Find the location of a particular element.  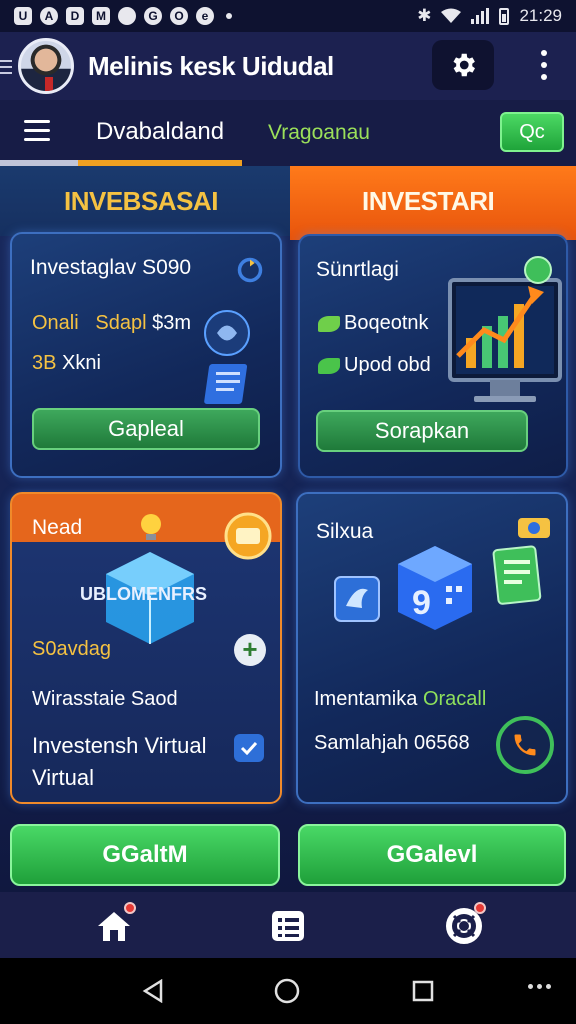

drawer-edge-icon is located at coordinates (6, 69).